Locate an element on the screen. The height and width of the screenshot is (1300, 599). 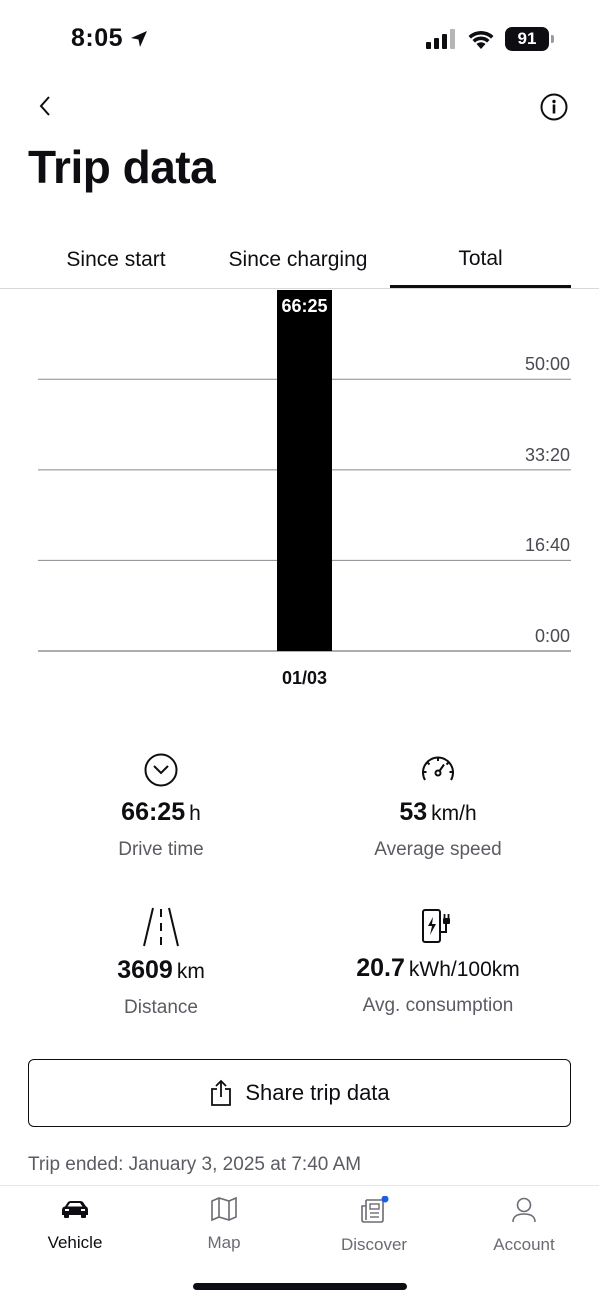
chevron-left-icon is located at coordinates (44, 106).